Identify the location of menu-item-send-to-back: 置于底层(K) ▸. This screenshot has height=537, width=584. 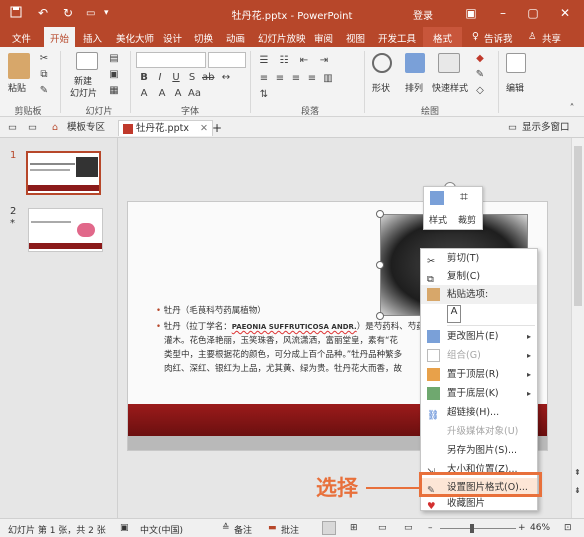
(479, 393).